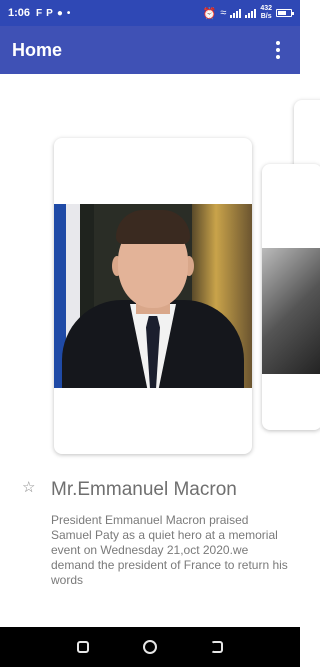  Describe the element at coordinates (150, 13) in the screenshot. I see `status-bar: 1:06 F P ● • ⏰ ≈ 432 B/s` at that location.